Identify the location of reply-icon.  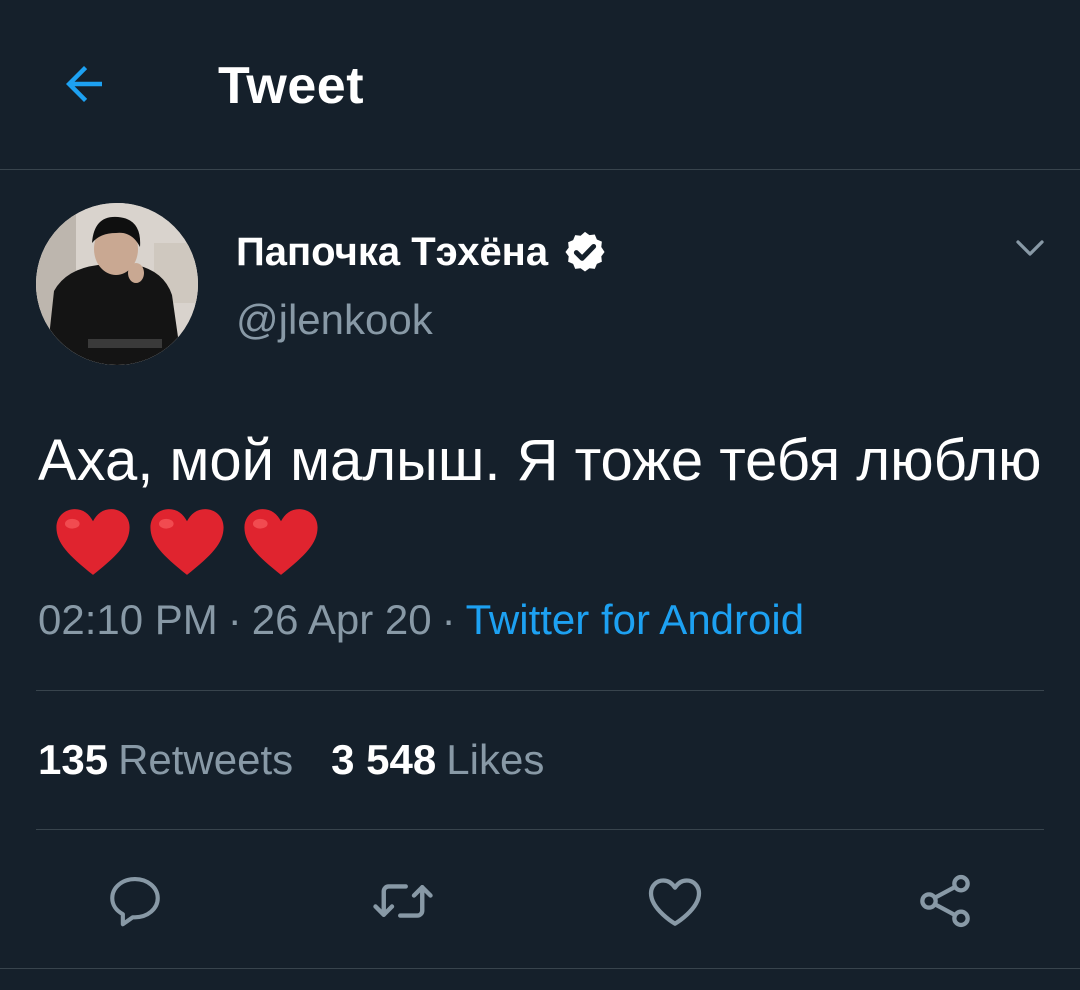
(135, 901).